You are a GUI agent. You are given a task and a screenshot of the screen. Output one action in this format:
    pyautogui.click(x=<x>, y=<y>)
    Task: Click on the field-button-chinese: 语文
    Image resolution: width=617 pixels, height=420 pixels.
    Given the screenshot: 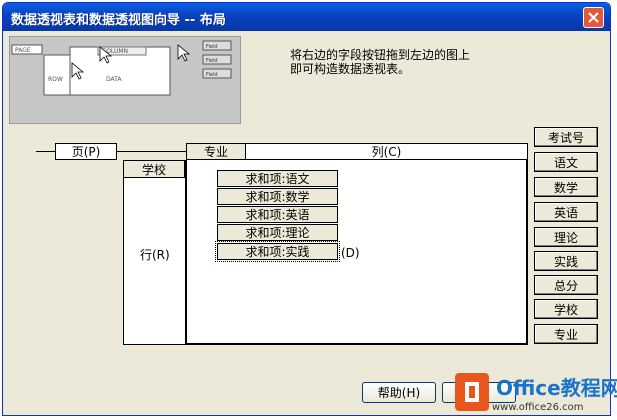 What is the action you would take?
    pyautogui.click(x=566, y=162)
    